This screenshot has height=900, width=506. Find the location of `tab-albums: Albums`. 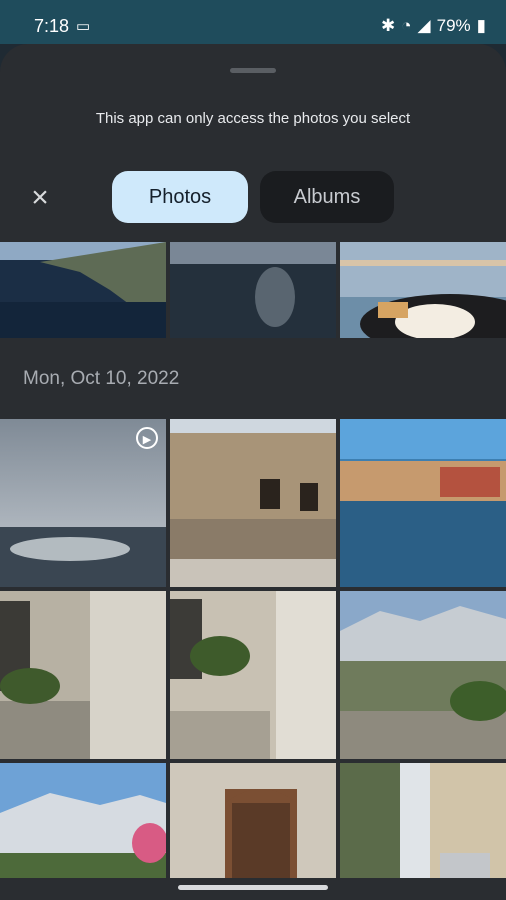

tab-albums: Albums is located at coordinates (327, 197).